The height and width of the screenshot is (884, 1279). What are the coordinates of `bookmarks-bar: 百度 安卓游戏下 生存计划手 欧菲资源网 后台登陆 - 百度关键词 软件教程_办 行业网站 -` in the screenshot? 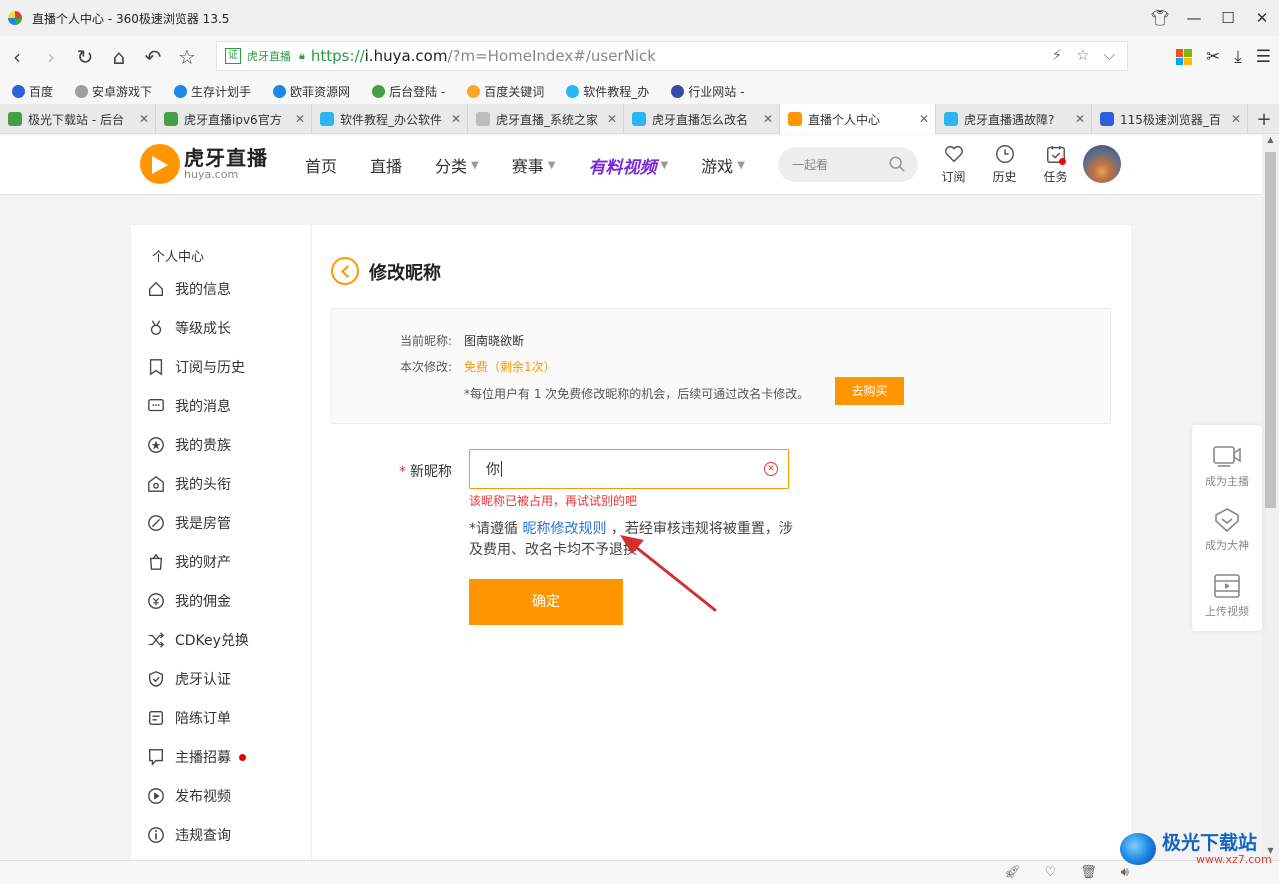 It's located at (639, 91).